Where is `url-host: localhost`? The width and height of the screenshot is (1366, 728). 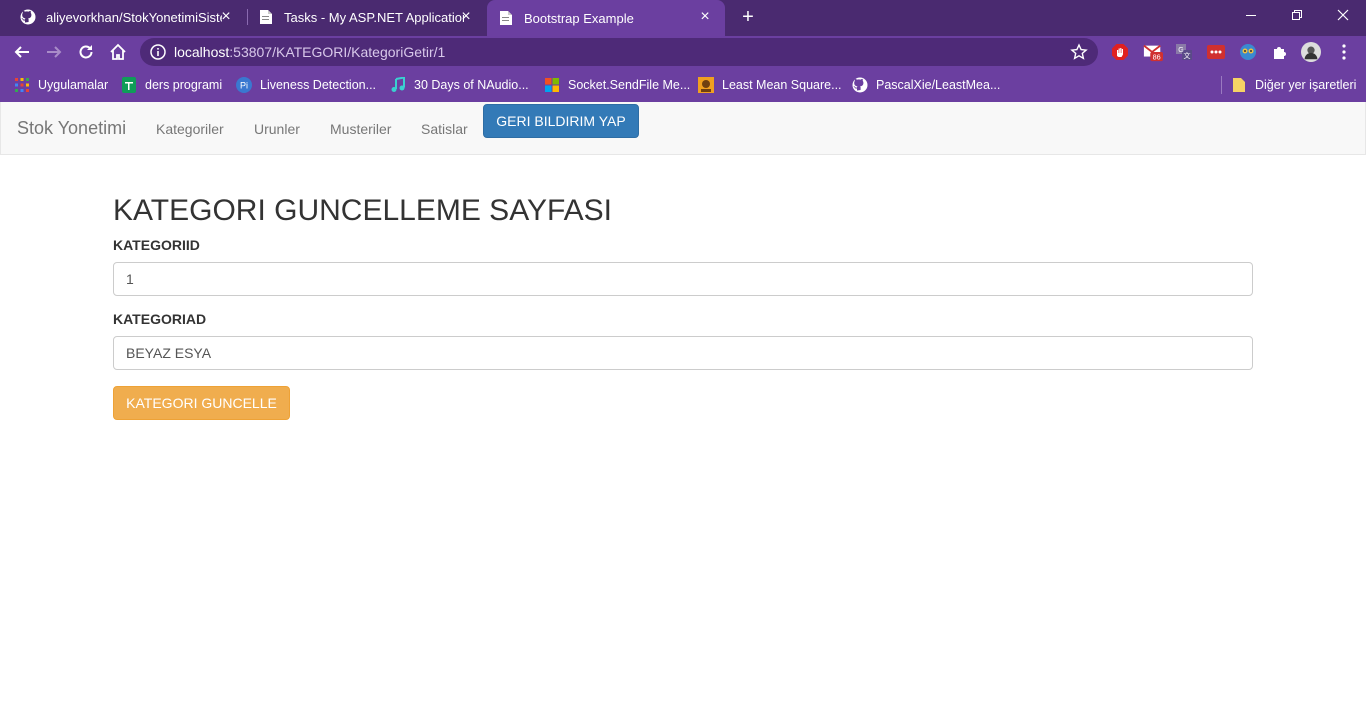
url-host: localhost is located at coordinates (202, 52).